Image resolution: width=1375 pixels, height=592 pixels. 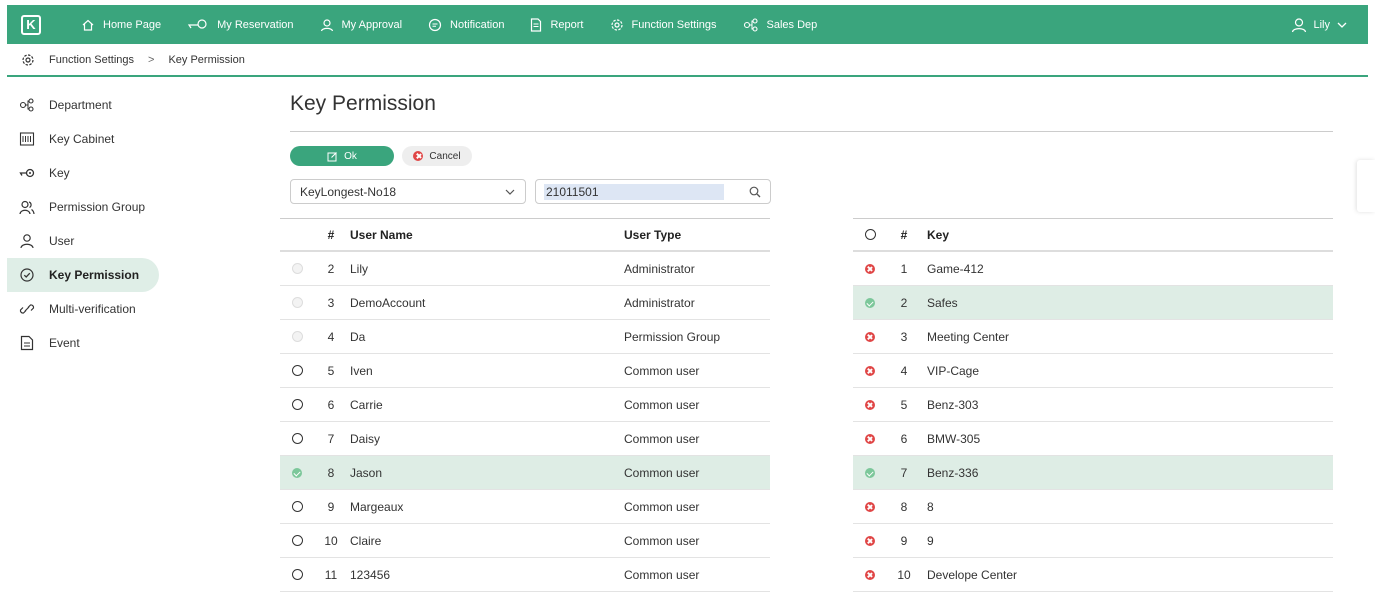 I want to click on table-row: 5 Benz-303, so click(x=1093, y=405).